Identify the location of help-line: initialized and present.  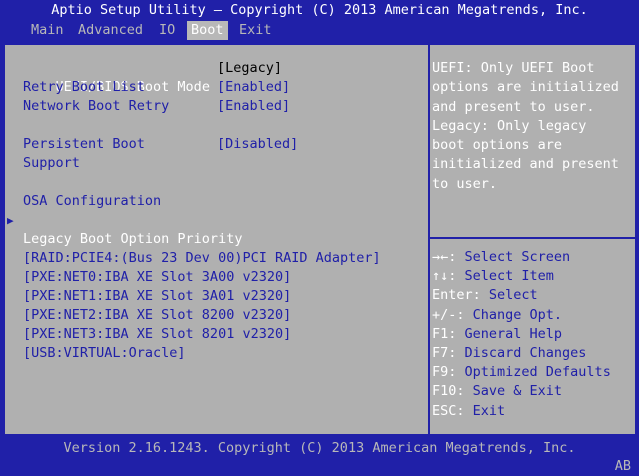
(525, 164).